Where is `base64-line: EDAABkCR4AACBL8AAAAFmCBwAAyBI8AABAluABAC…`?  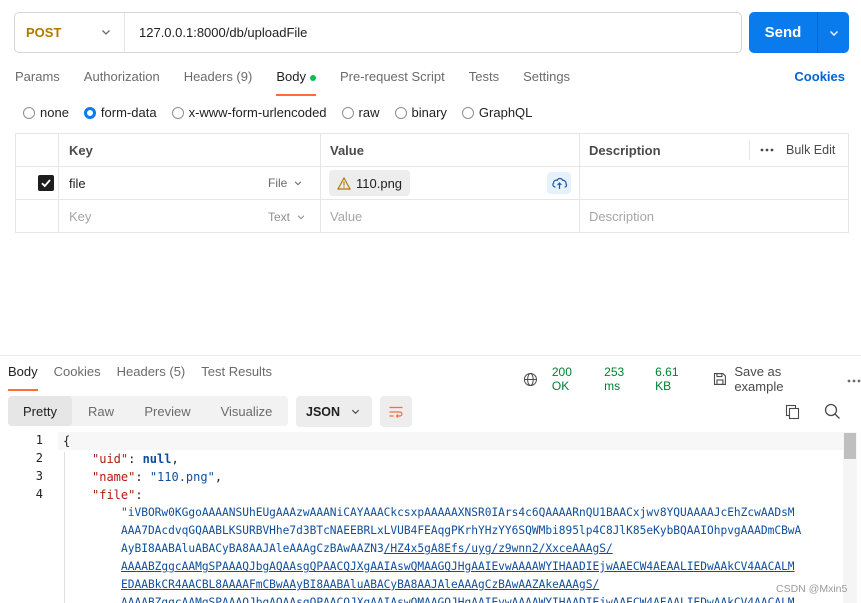 base64-line: EDAABkCR4AACBL8AAAAFmCBwAAyBI8AABAluABAC… is located at coordinates (360, 585).